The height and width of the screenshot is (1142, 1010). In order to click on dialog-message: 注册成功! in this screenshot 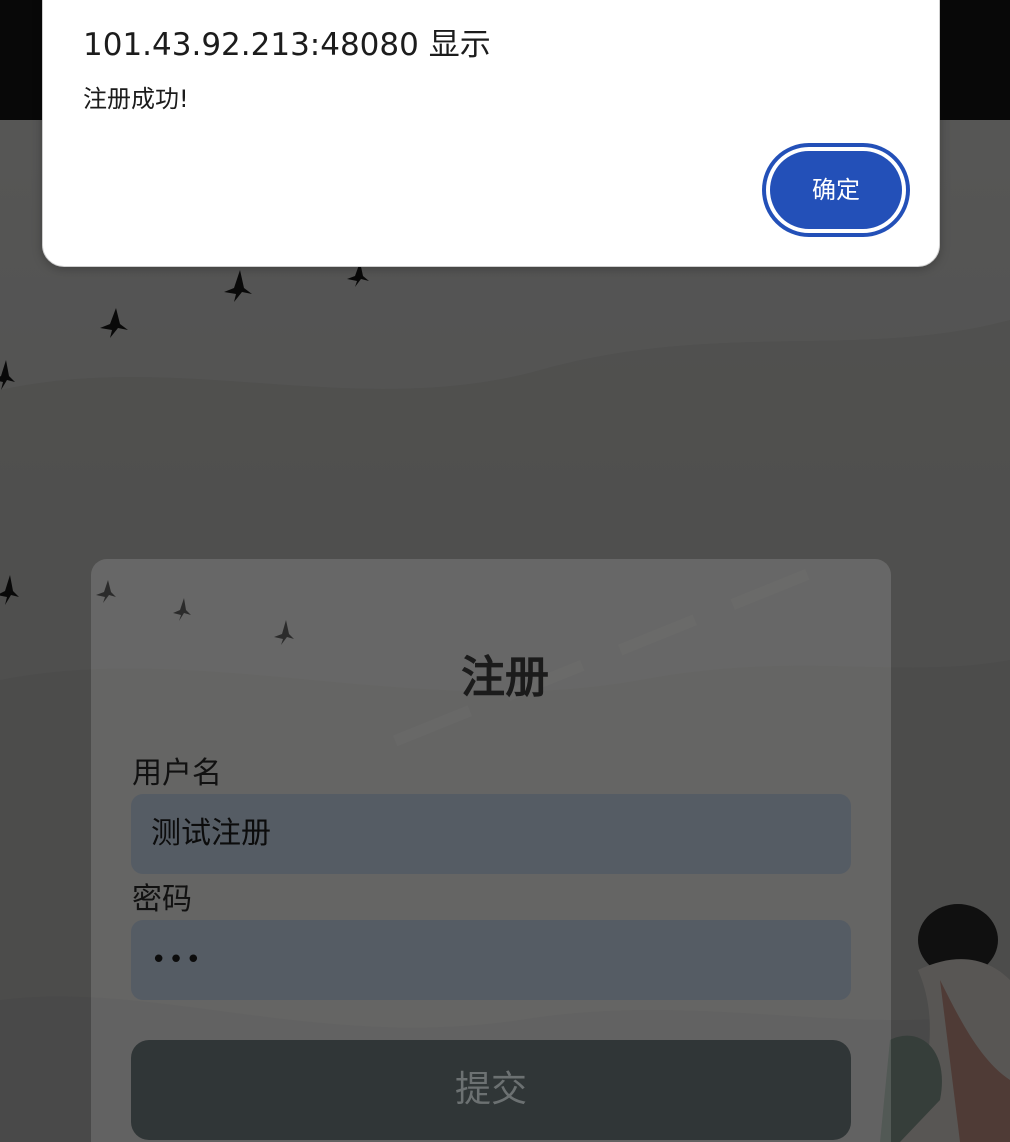, I will do `click(136, 99)`.